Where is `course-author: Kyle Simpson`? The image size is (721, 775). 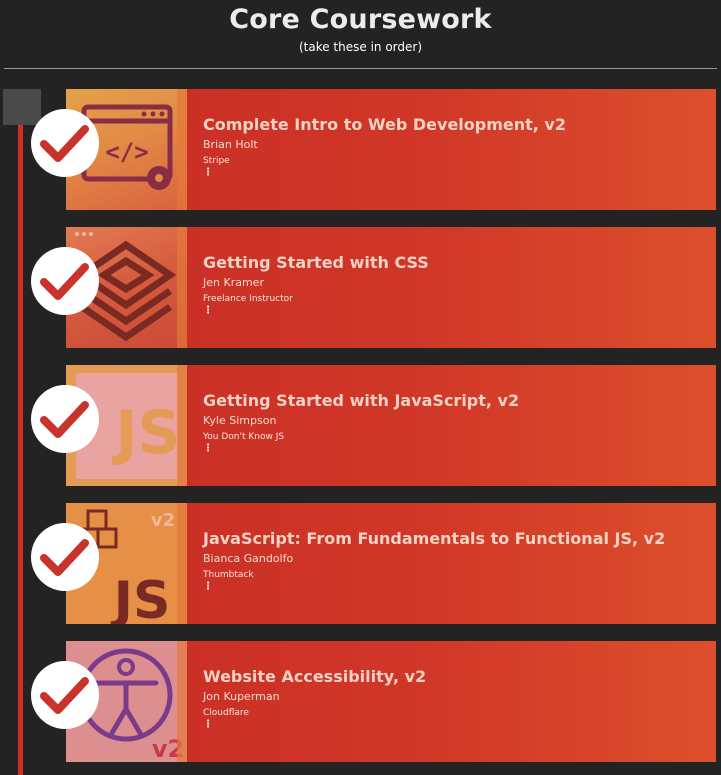 course-author: Kyle Simpson is located at coordinates (240, 420).